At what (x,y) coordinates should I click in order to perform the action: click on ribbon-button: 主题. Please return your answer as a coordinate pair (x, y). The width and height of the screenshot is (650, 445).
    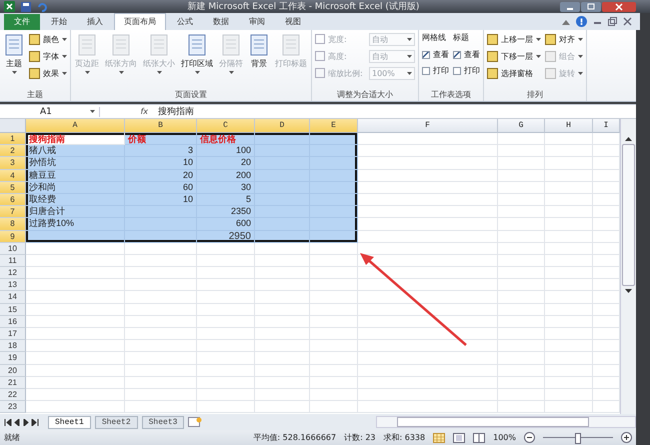
    Looking at the image, I should click on (14, 54).